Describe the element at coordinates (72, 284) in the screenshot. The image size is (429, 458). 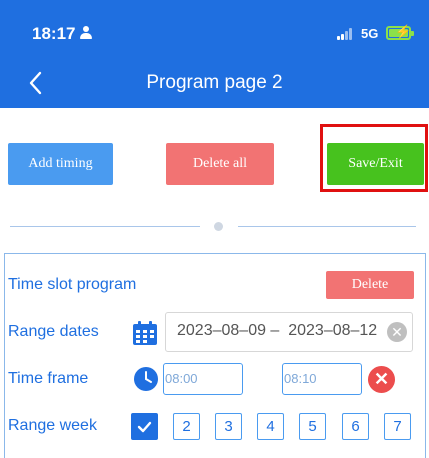
I see `time-slot-title: Time slot program` at that location.